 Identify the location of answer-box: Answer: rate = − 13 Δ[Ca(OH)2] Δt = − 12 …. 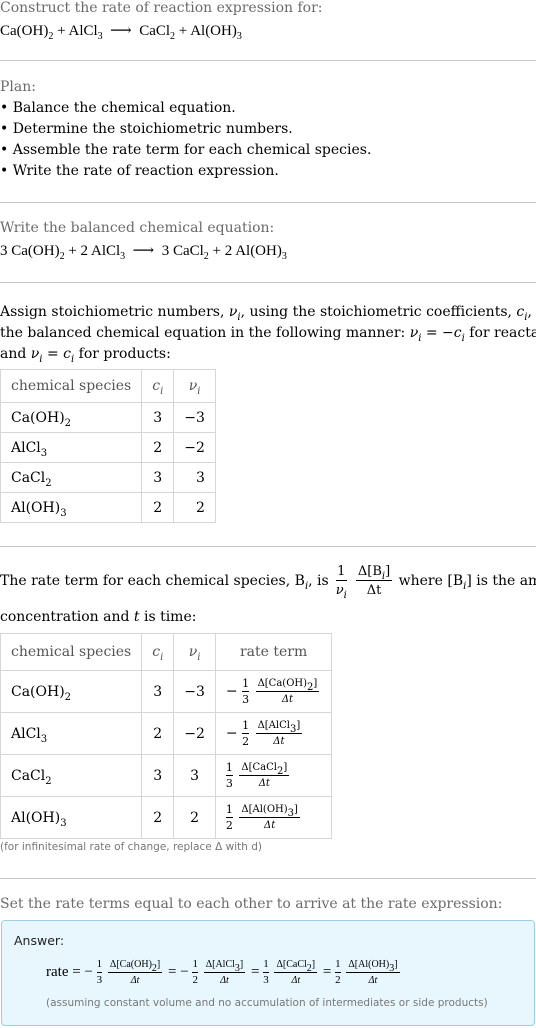
(268, 973).